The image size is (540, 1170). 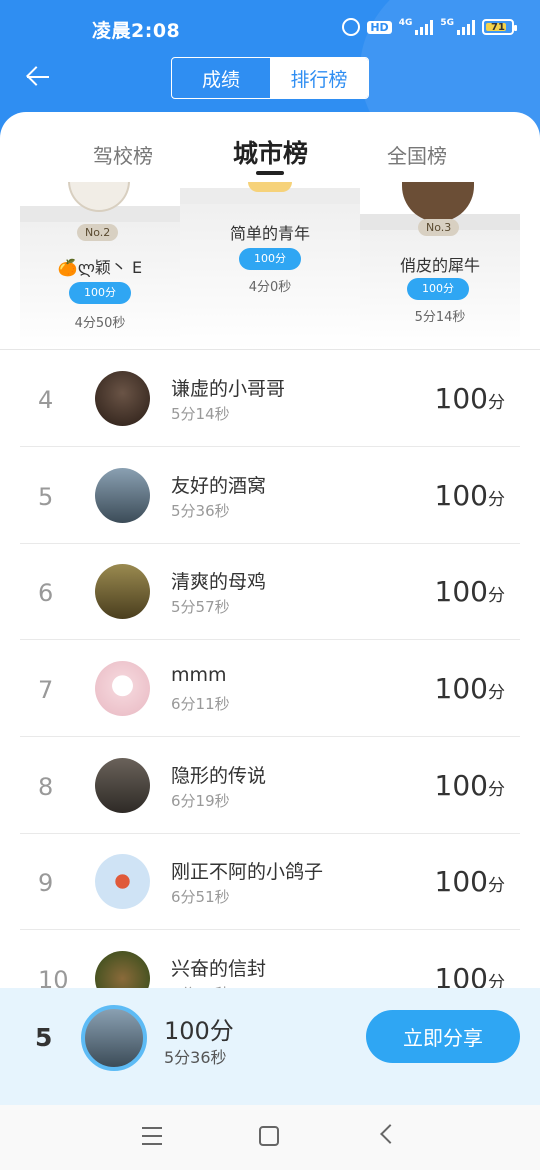 I want to click on rank-number: 9, so click(x=46, y=883).